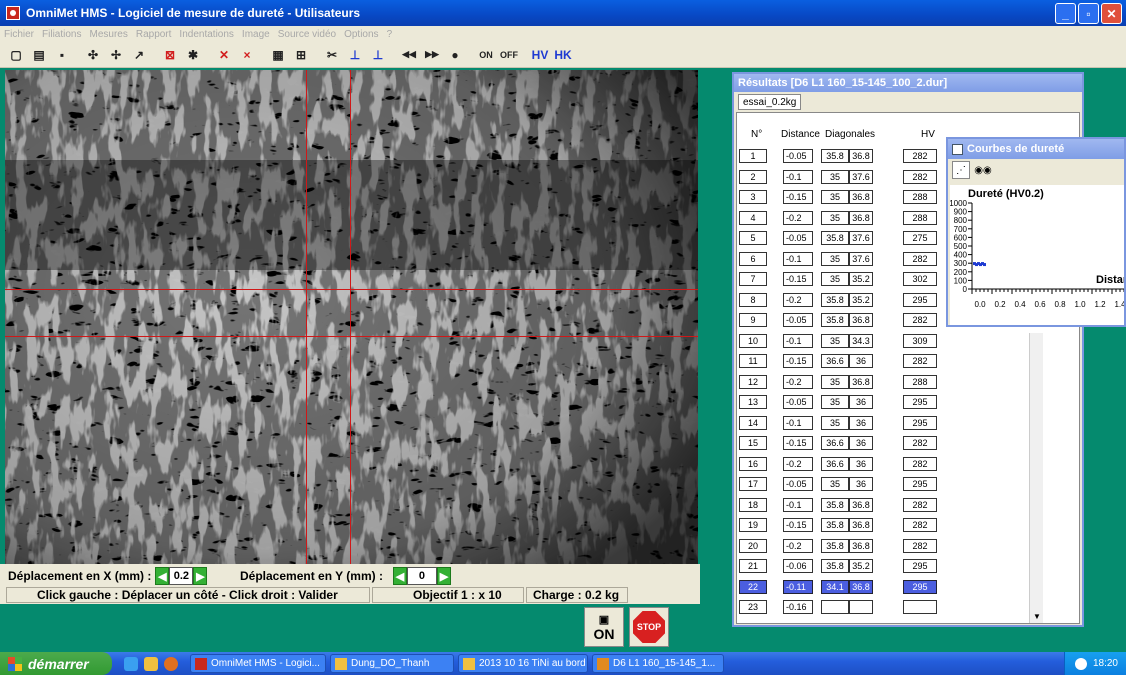 Image resolution: width=1126 pixels, height=675 pixels. What do you see at coordinates (509, 55) in the screenshot?
I see `camera-off-icon: OFF` at bounding box center [509, 55].